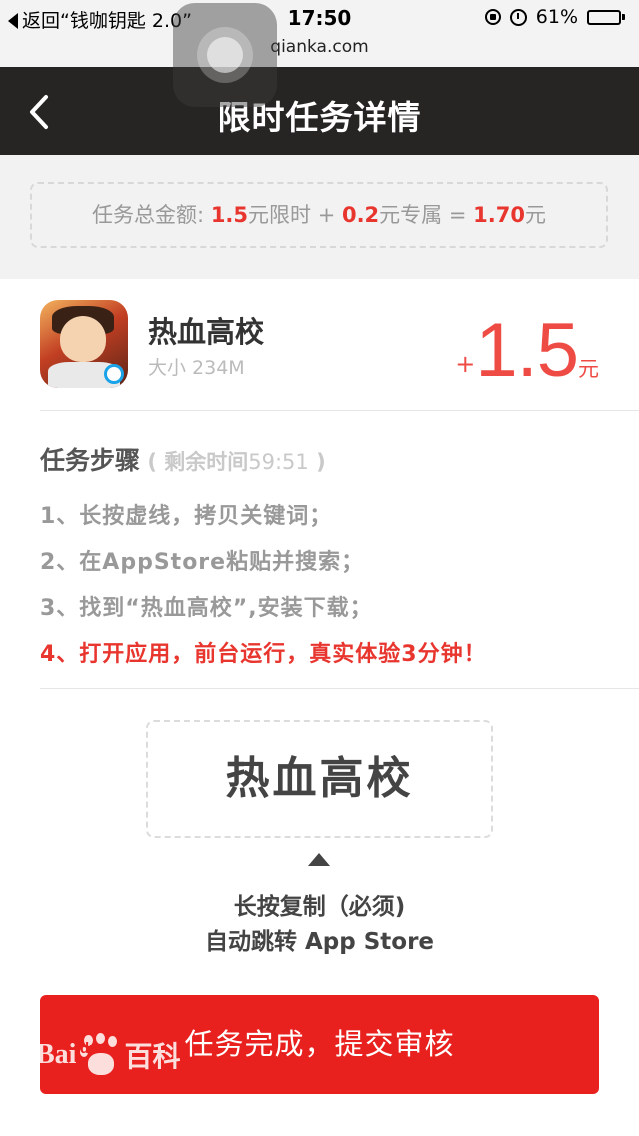 The image size is (639, 1136). What do you see at coordinates (518, 17) in the screenshot?
I see `alarm-icon` at bounding box center [518, 17].